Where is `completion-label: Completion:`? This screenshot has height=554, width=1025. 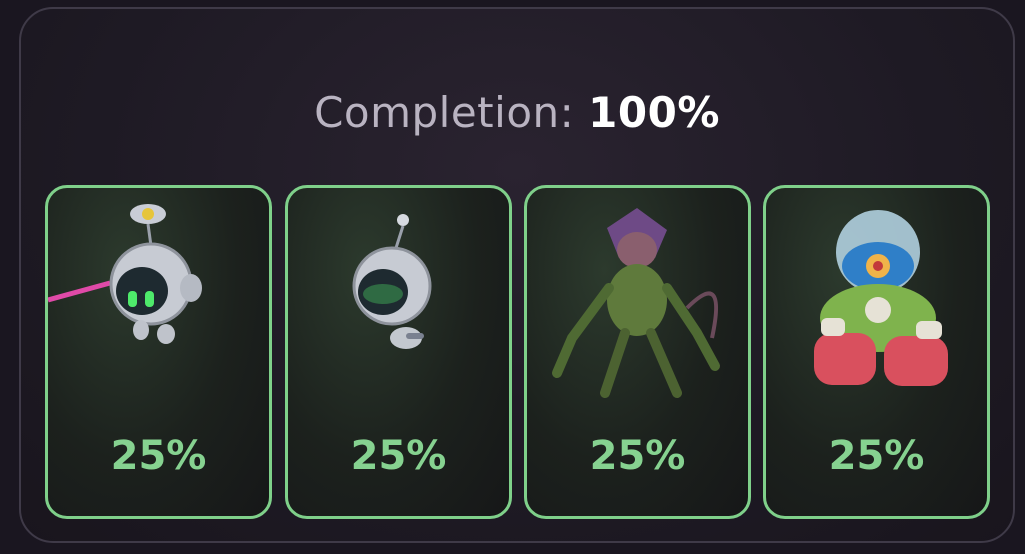
completion-label: Completion: is located at coordinates (444, 112).